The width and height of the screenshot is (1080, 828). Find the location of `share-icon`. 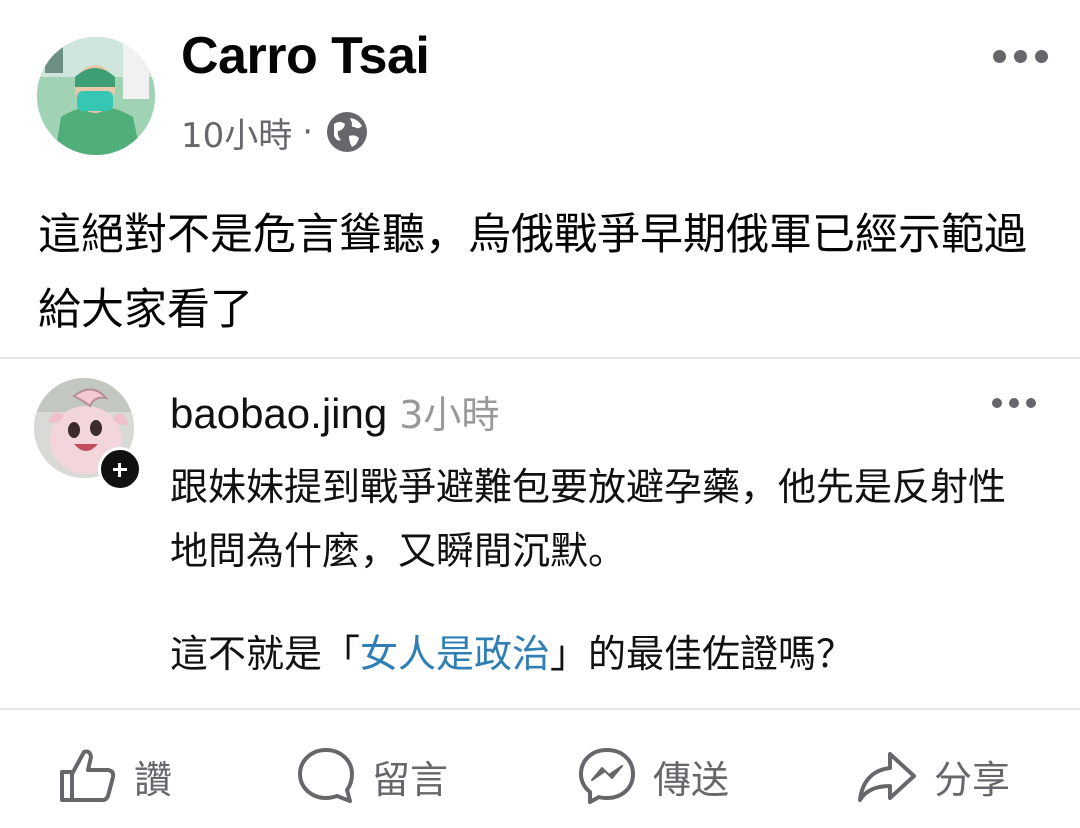

share-icon is located at coordinates (887, 777).